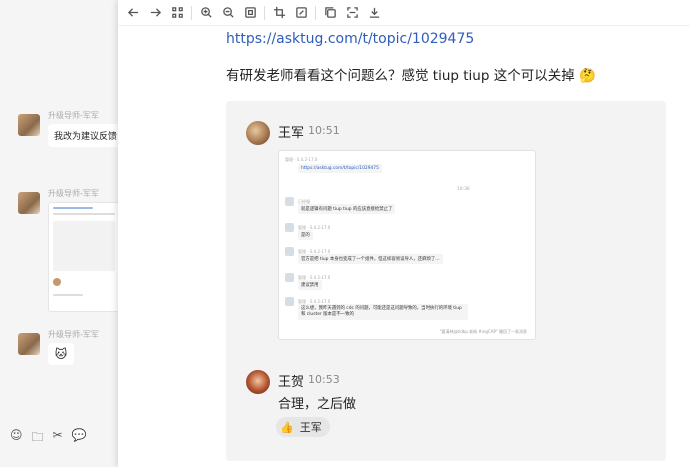 Image resolution: width=690 pixels, height=467 pixels. I want to click on reply-text: 合理，之后做, so click(317, 404).